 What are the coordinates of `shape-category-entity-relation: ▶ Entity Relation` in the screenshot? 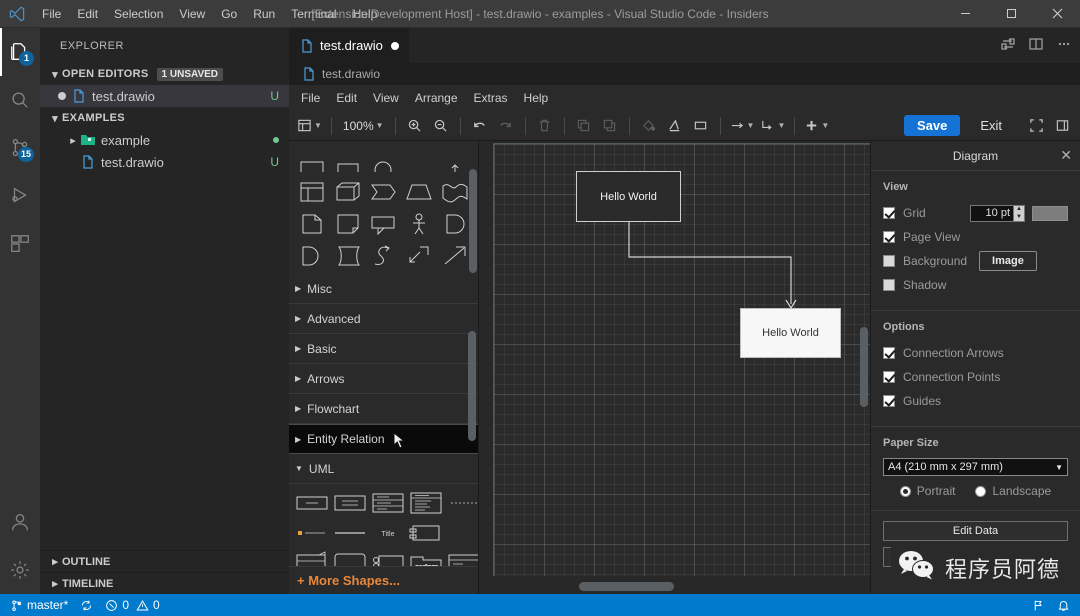 It's located at (383, 439).